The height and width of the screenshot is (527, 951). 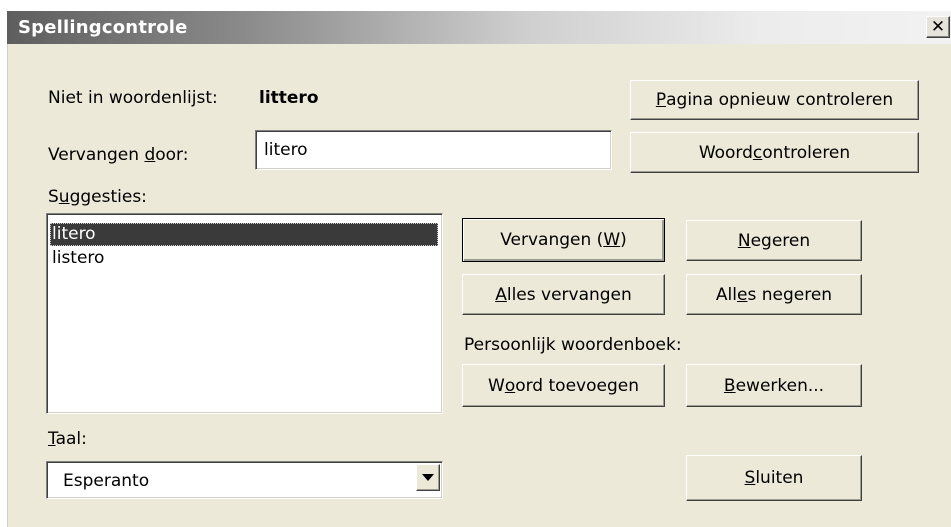 What do you see at coordinates (103, 27) in the screenshot?
I see `dialog-title: Spellingcontrole` at bounding box center [103, 27].